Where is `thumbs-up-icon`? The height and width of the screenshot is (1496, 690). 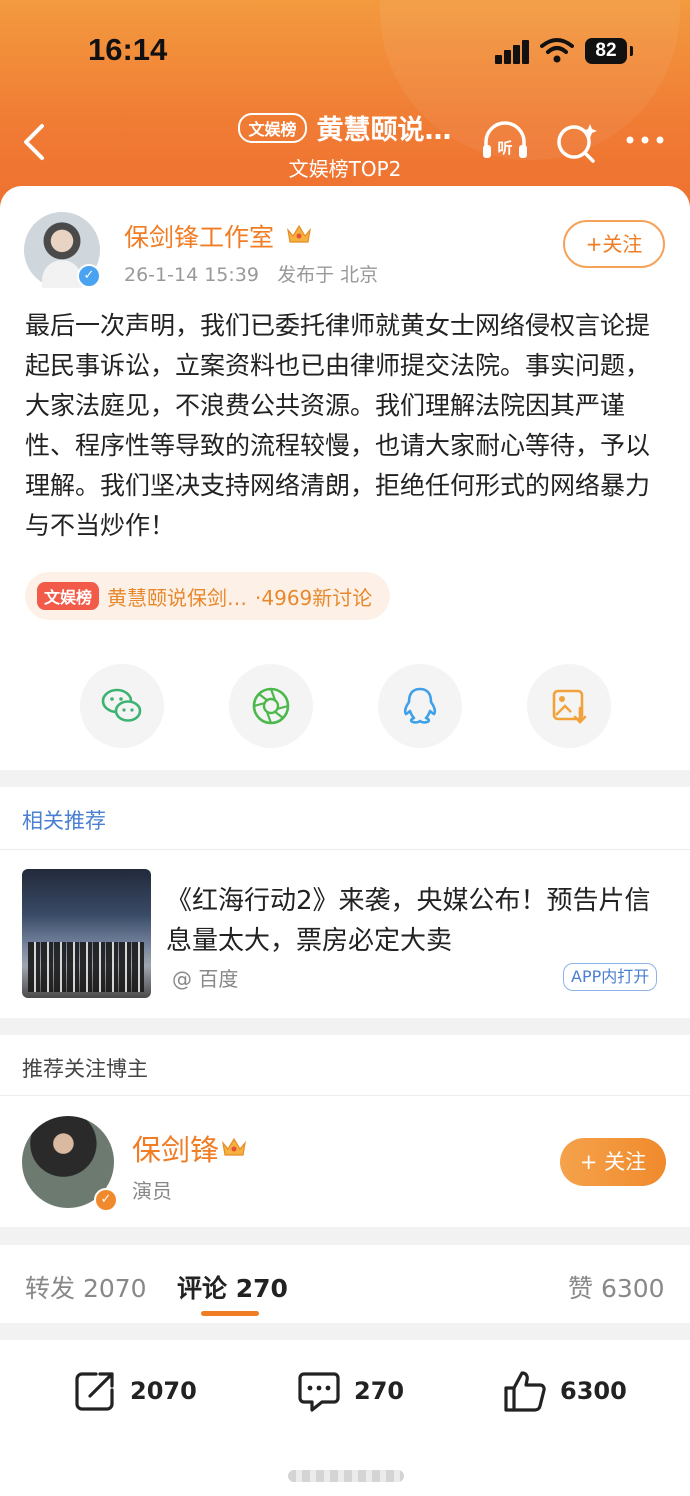 thumbs-up-icon is located at coordinates (525, 1391).